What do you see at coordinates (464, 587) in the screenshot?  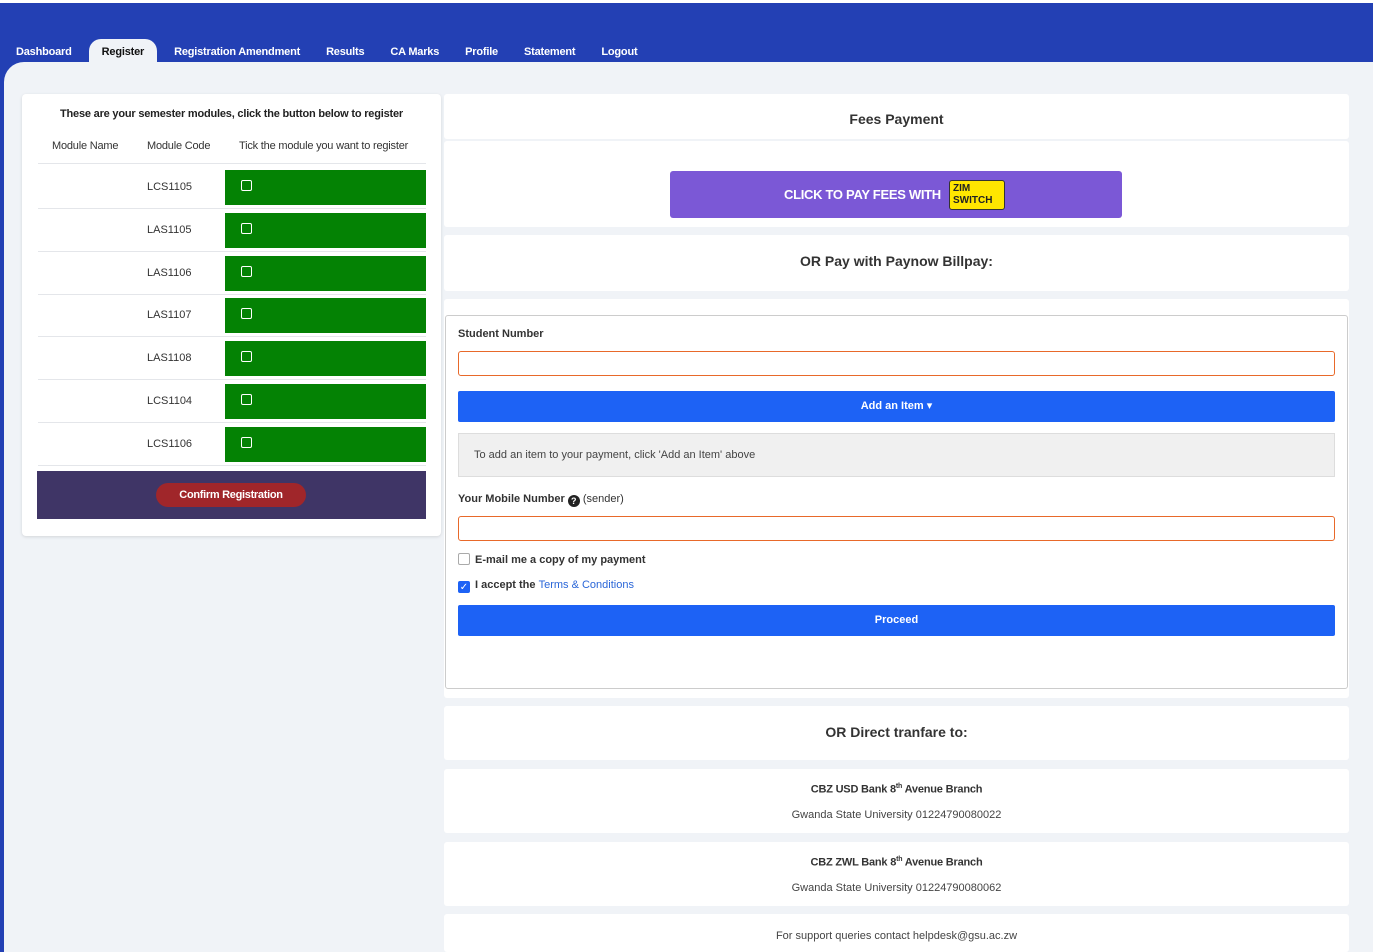 I see `accept-terms-checkbox: ✓` at bounding box center [464, 587].